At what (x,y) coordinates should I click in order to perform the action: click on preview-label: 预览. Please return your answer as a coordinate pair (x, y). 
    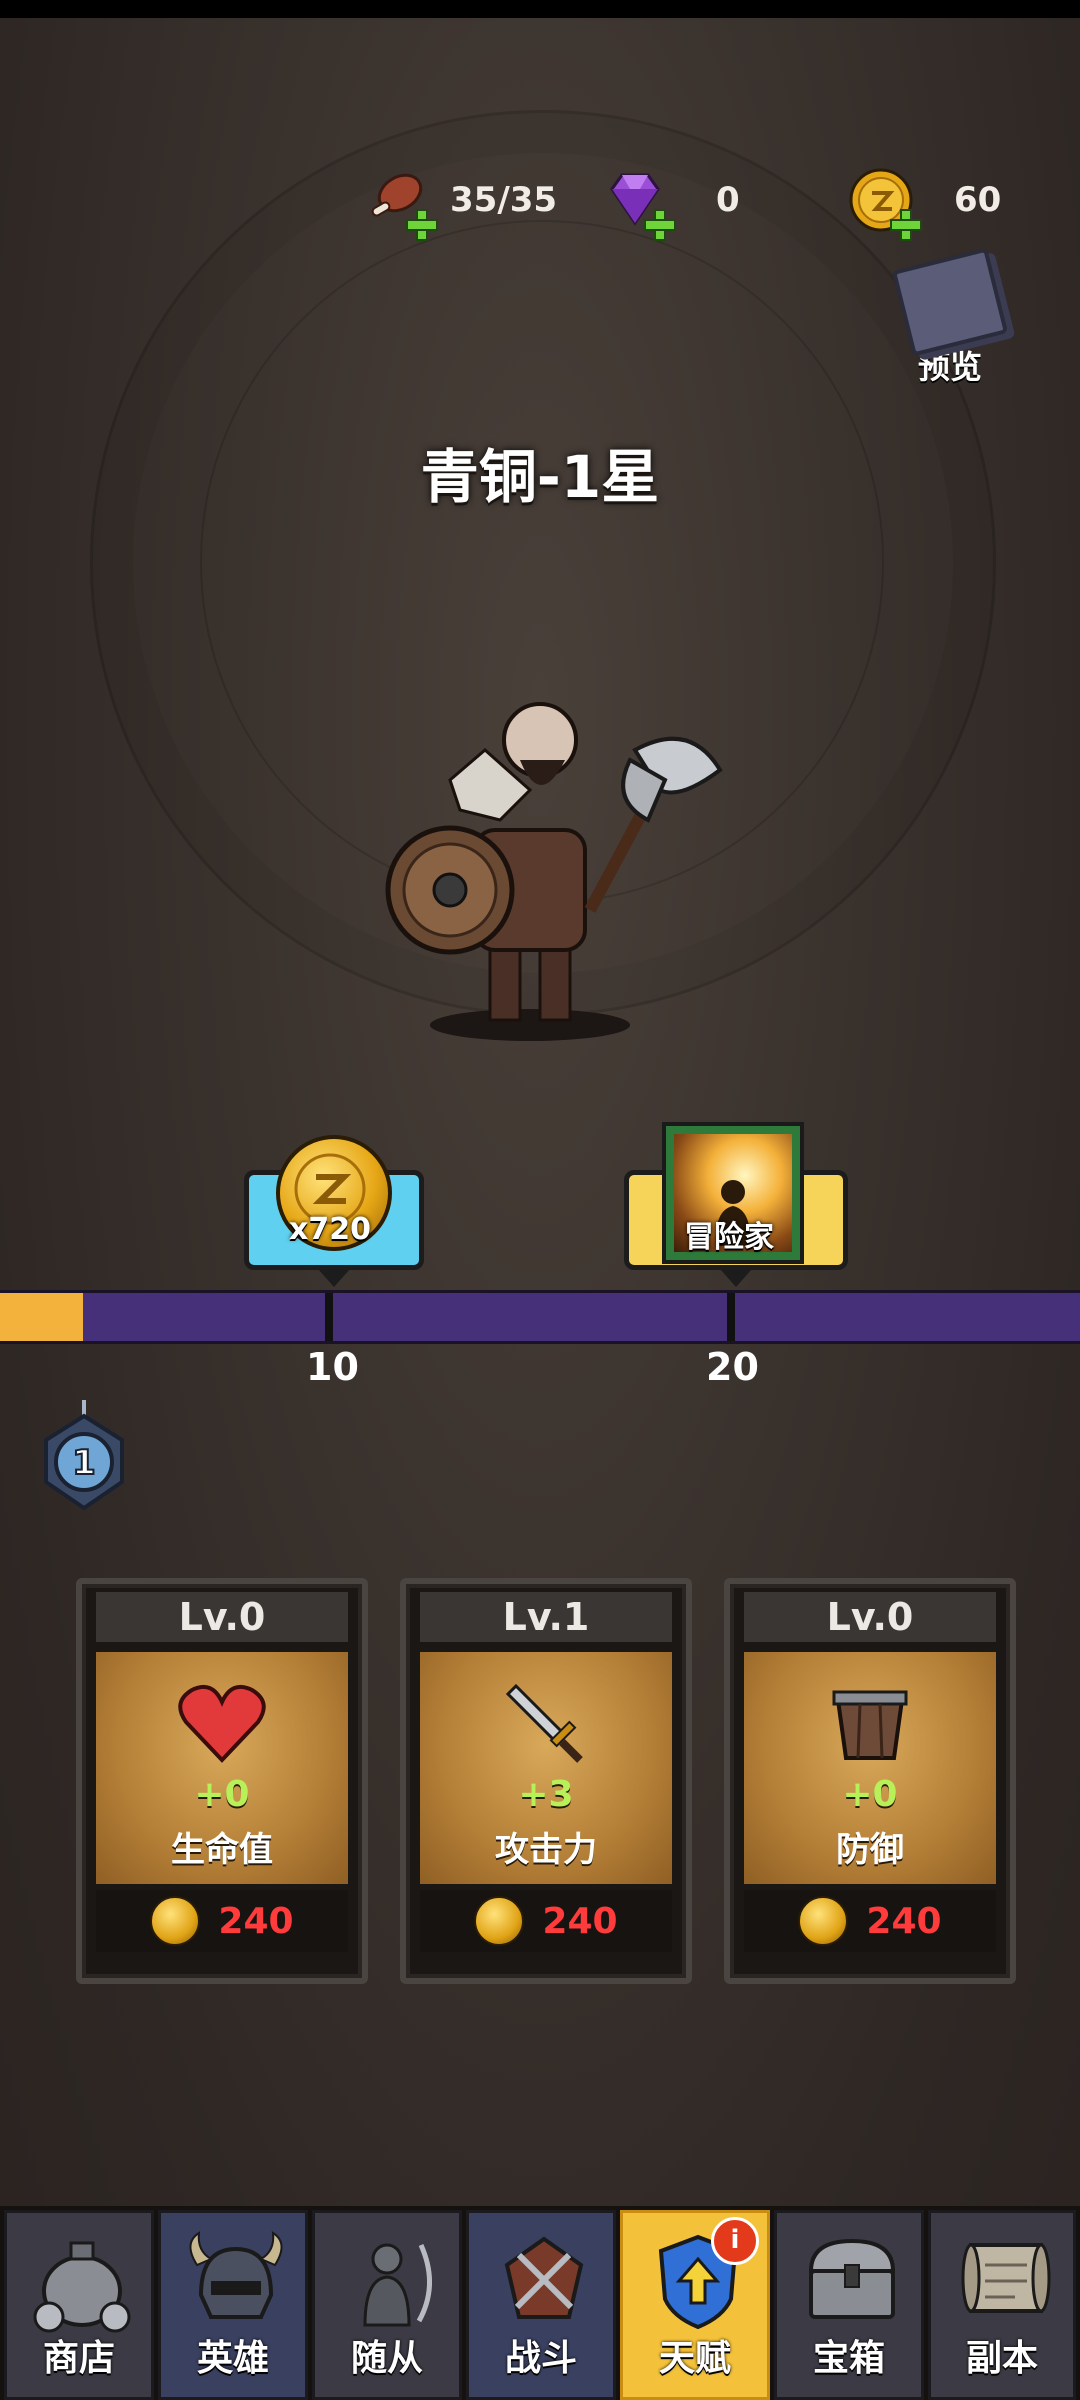
    Looking at the image, I should click on (949, 367).